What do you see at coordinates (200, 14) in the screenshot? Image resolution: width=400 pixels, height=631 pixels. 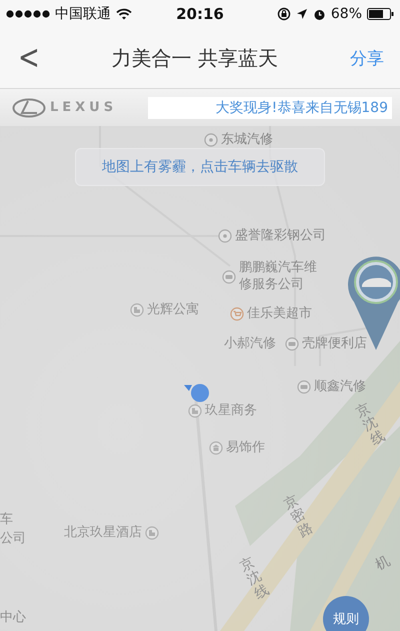 I see `status-time: 20:16` at bounding box center [200, 14].